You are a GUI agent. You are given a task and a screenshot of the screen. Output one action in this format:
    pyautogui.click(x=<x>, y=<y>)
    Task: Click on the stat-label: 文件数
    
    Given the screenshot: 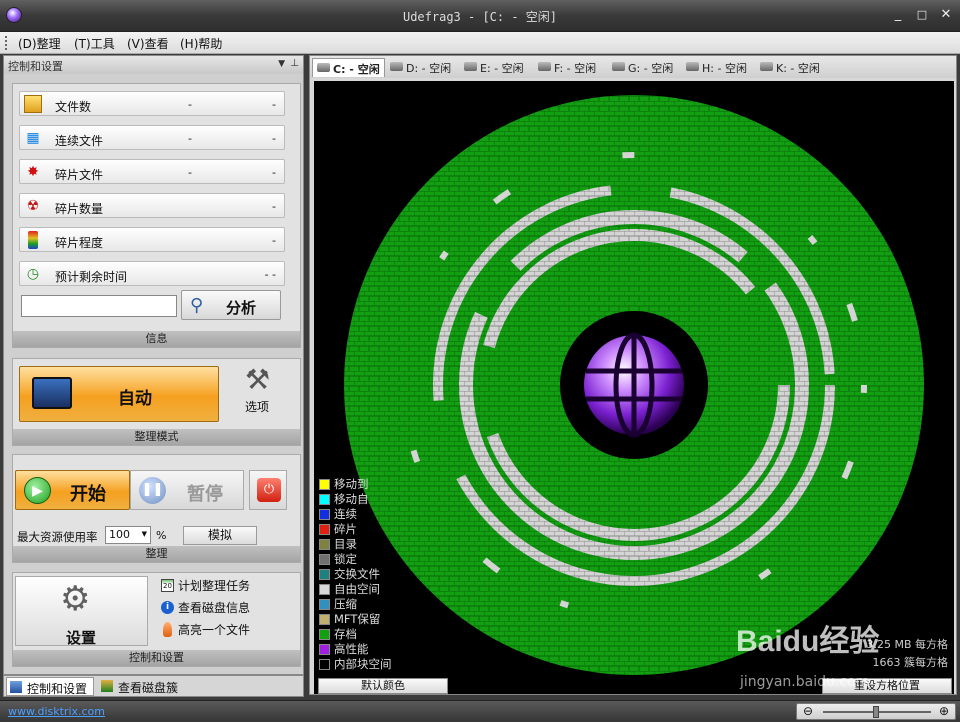 What is the action you would take?
    pyautogui.click(x=73, y=107)
    